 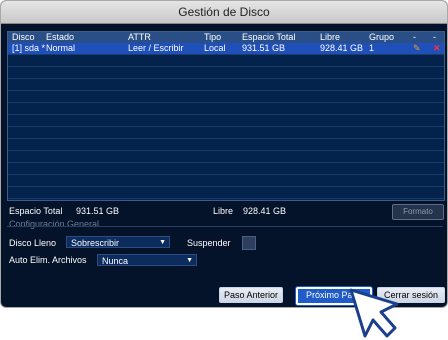 What do you see at coordinates (249, 243) in the screenshot?
I see `suspend-checkbox` at bounding box center [249, 243].